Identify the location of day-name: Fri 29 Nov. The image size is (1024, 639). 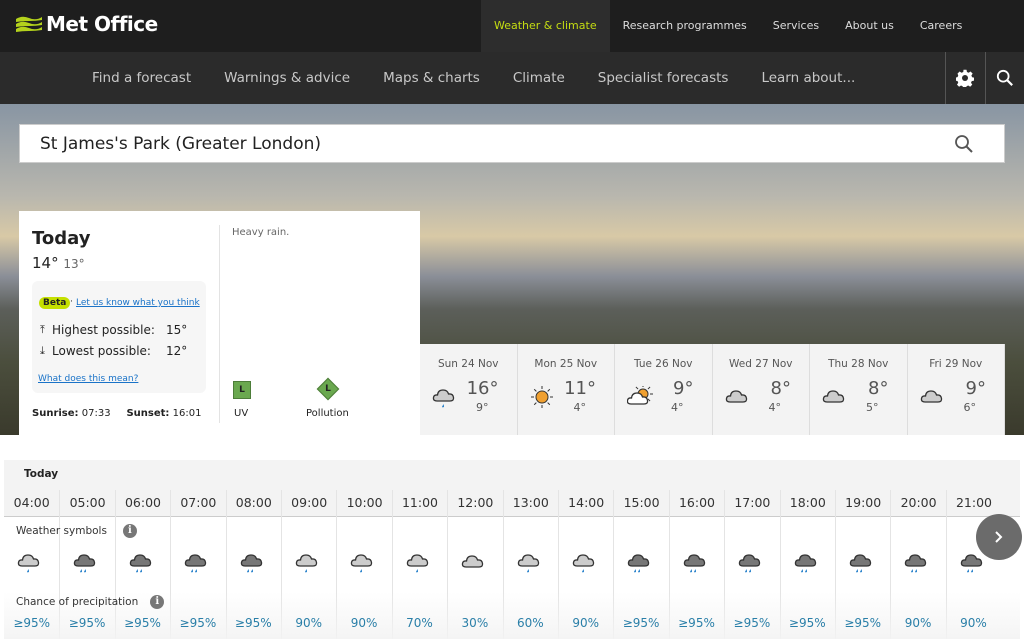
(956, 364).